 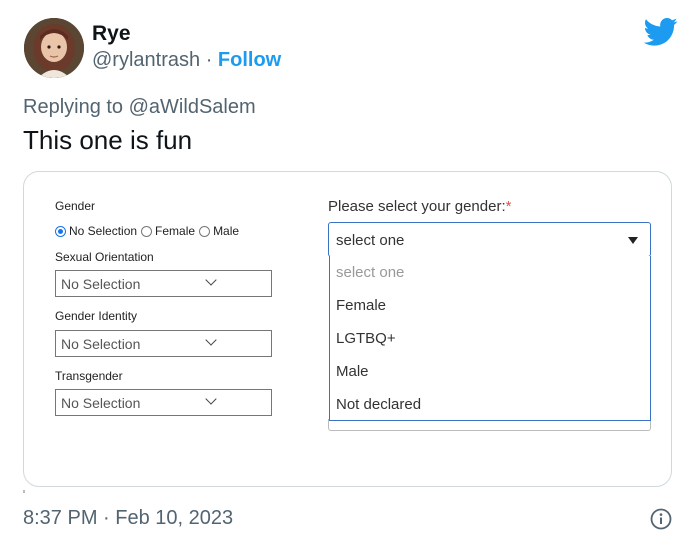 What do you see at coordinates (508, 206) in the screenshot?
I see `required-asterisk: *` at bounding box center [508, 206].